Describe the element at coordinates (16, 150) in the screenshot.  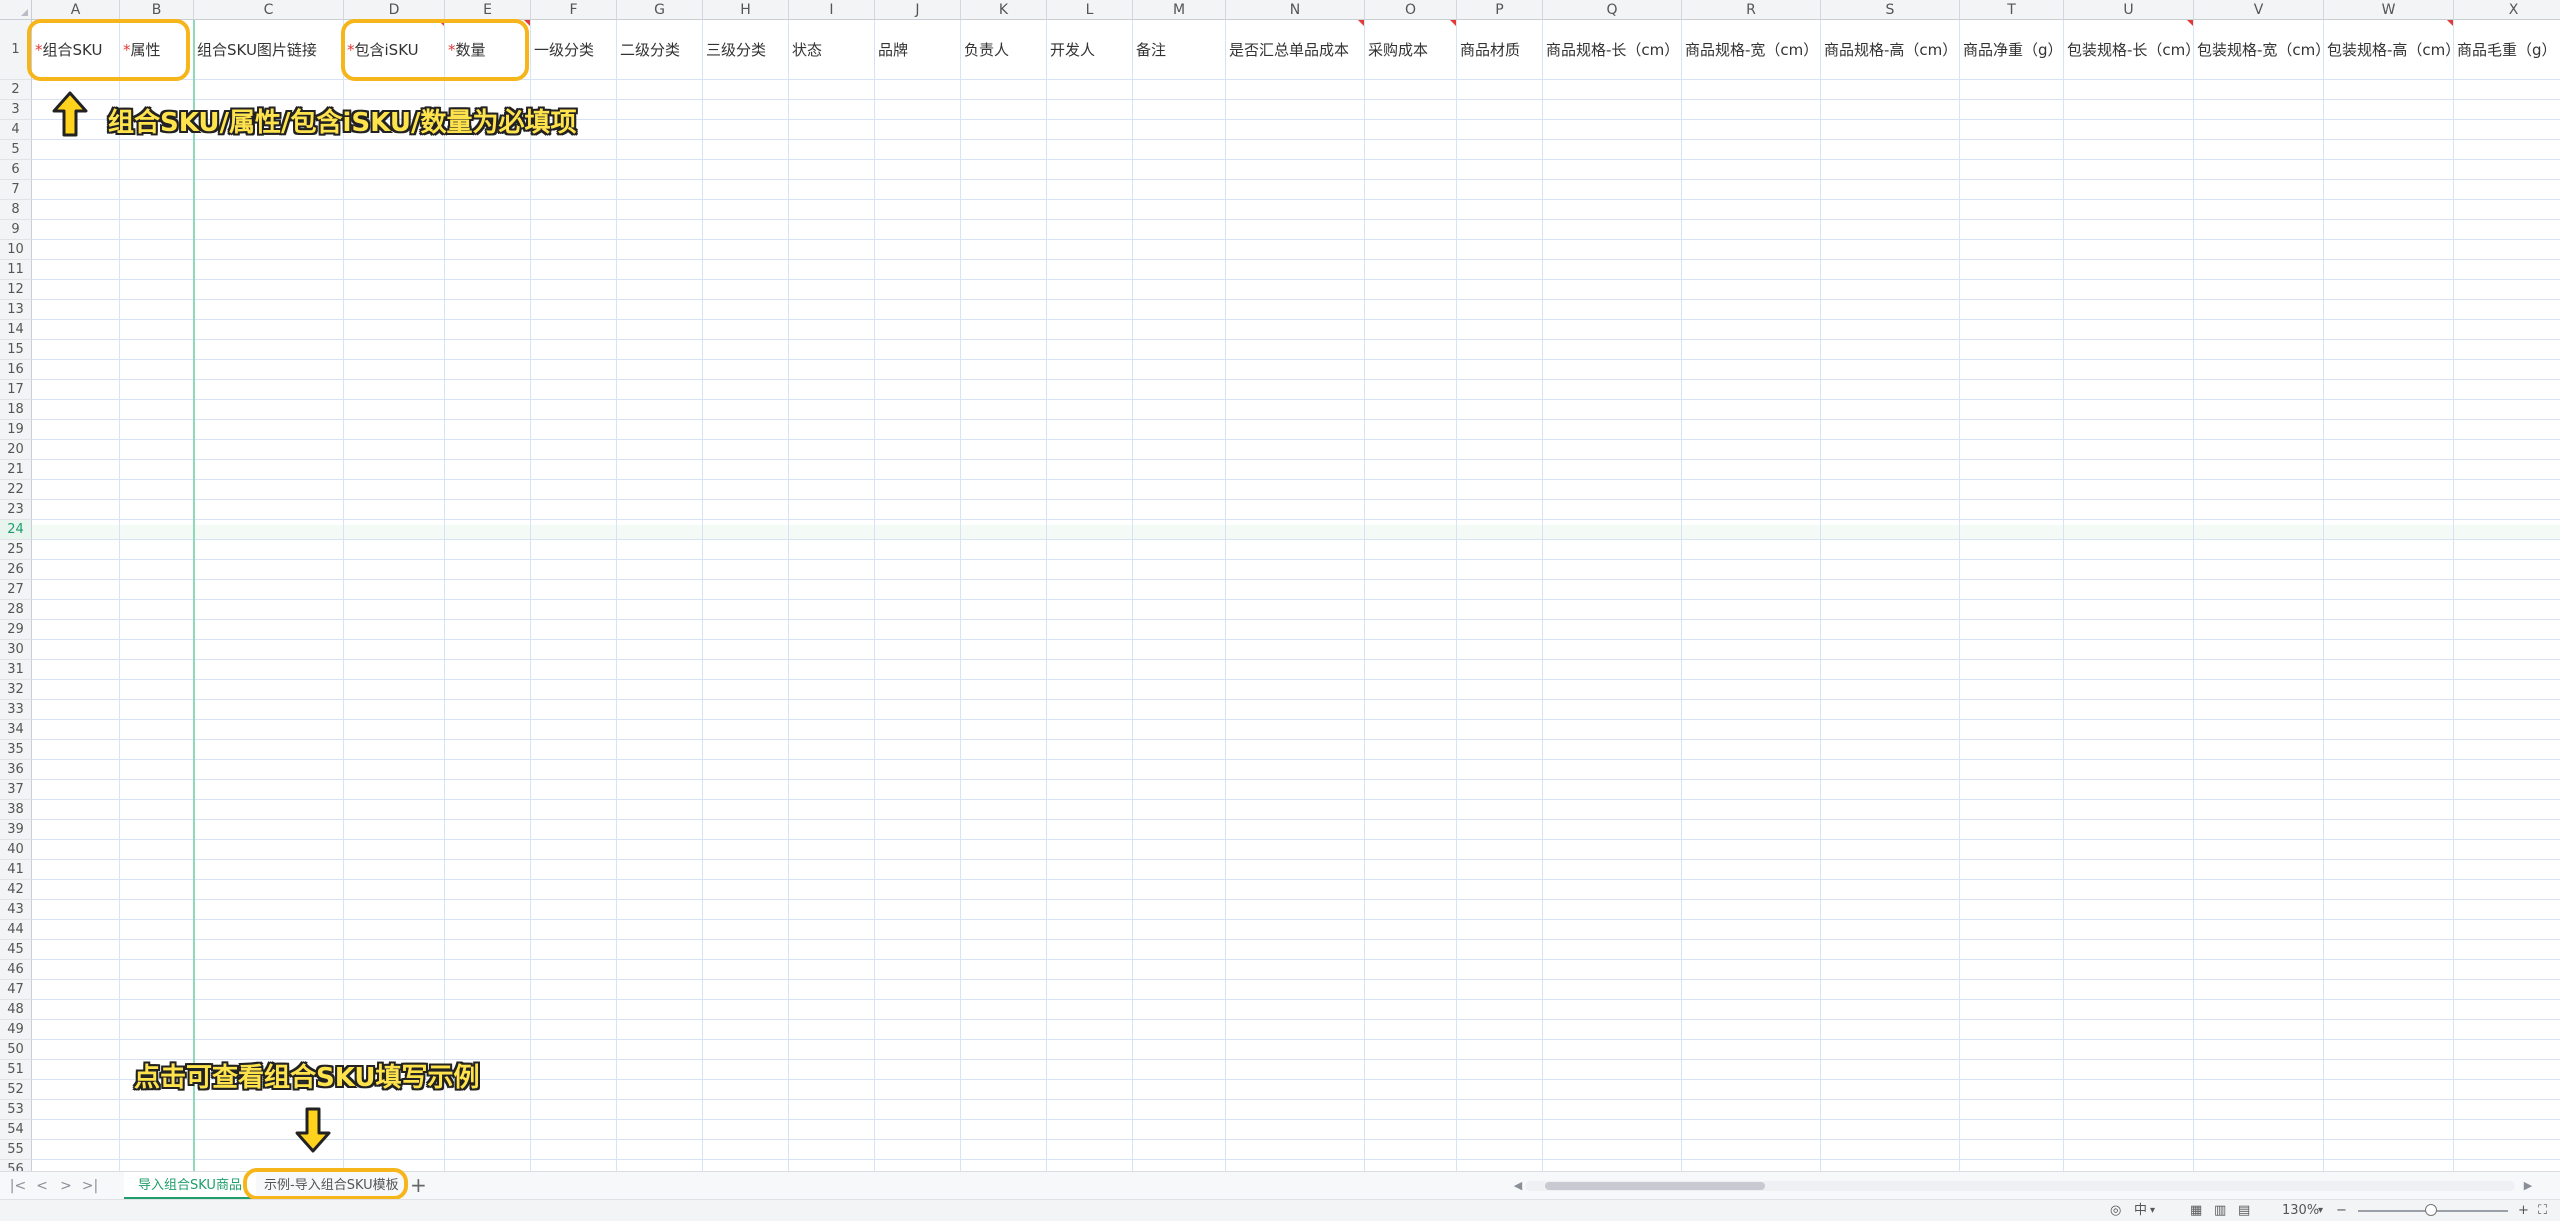
I see `row-header-5: 5` at that location.